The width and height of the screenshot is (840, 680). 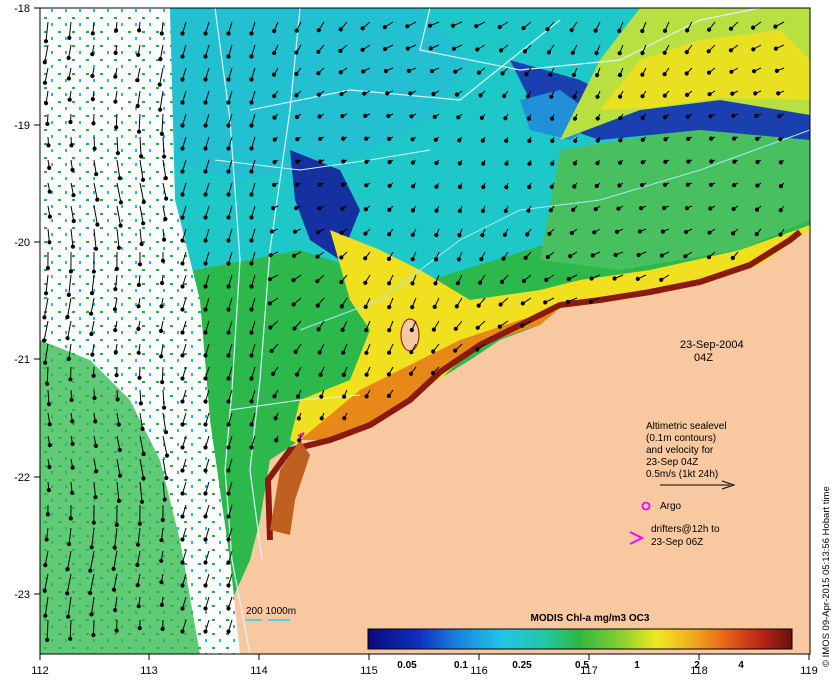 I want to click on time-label: 04Z, so click(x=703, y=358).